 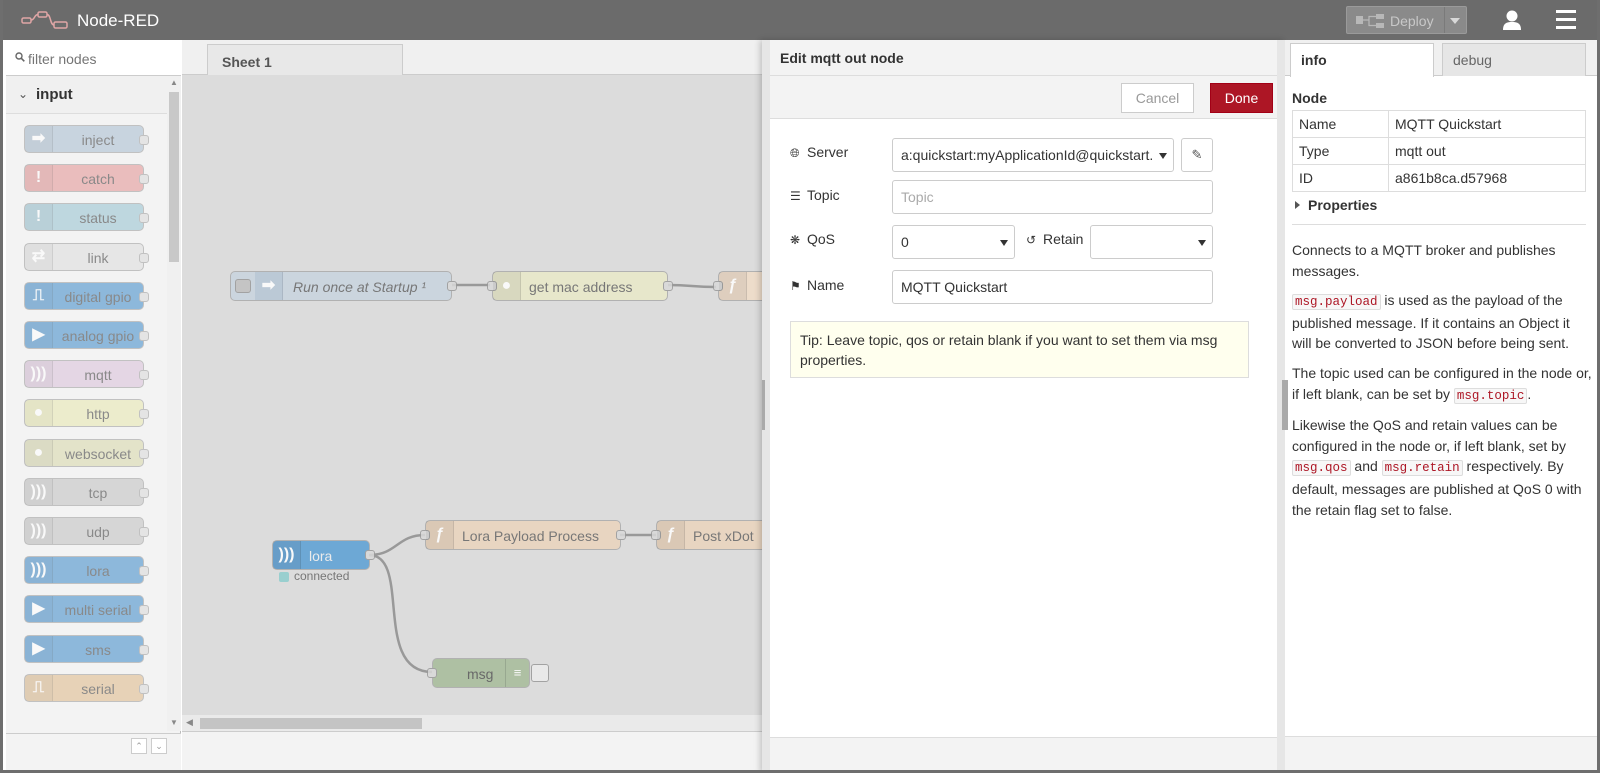 What do you see at coordinates (54, 94) in the screenshot?
I see `category-label: input` at bounding box center [54, 94].